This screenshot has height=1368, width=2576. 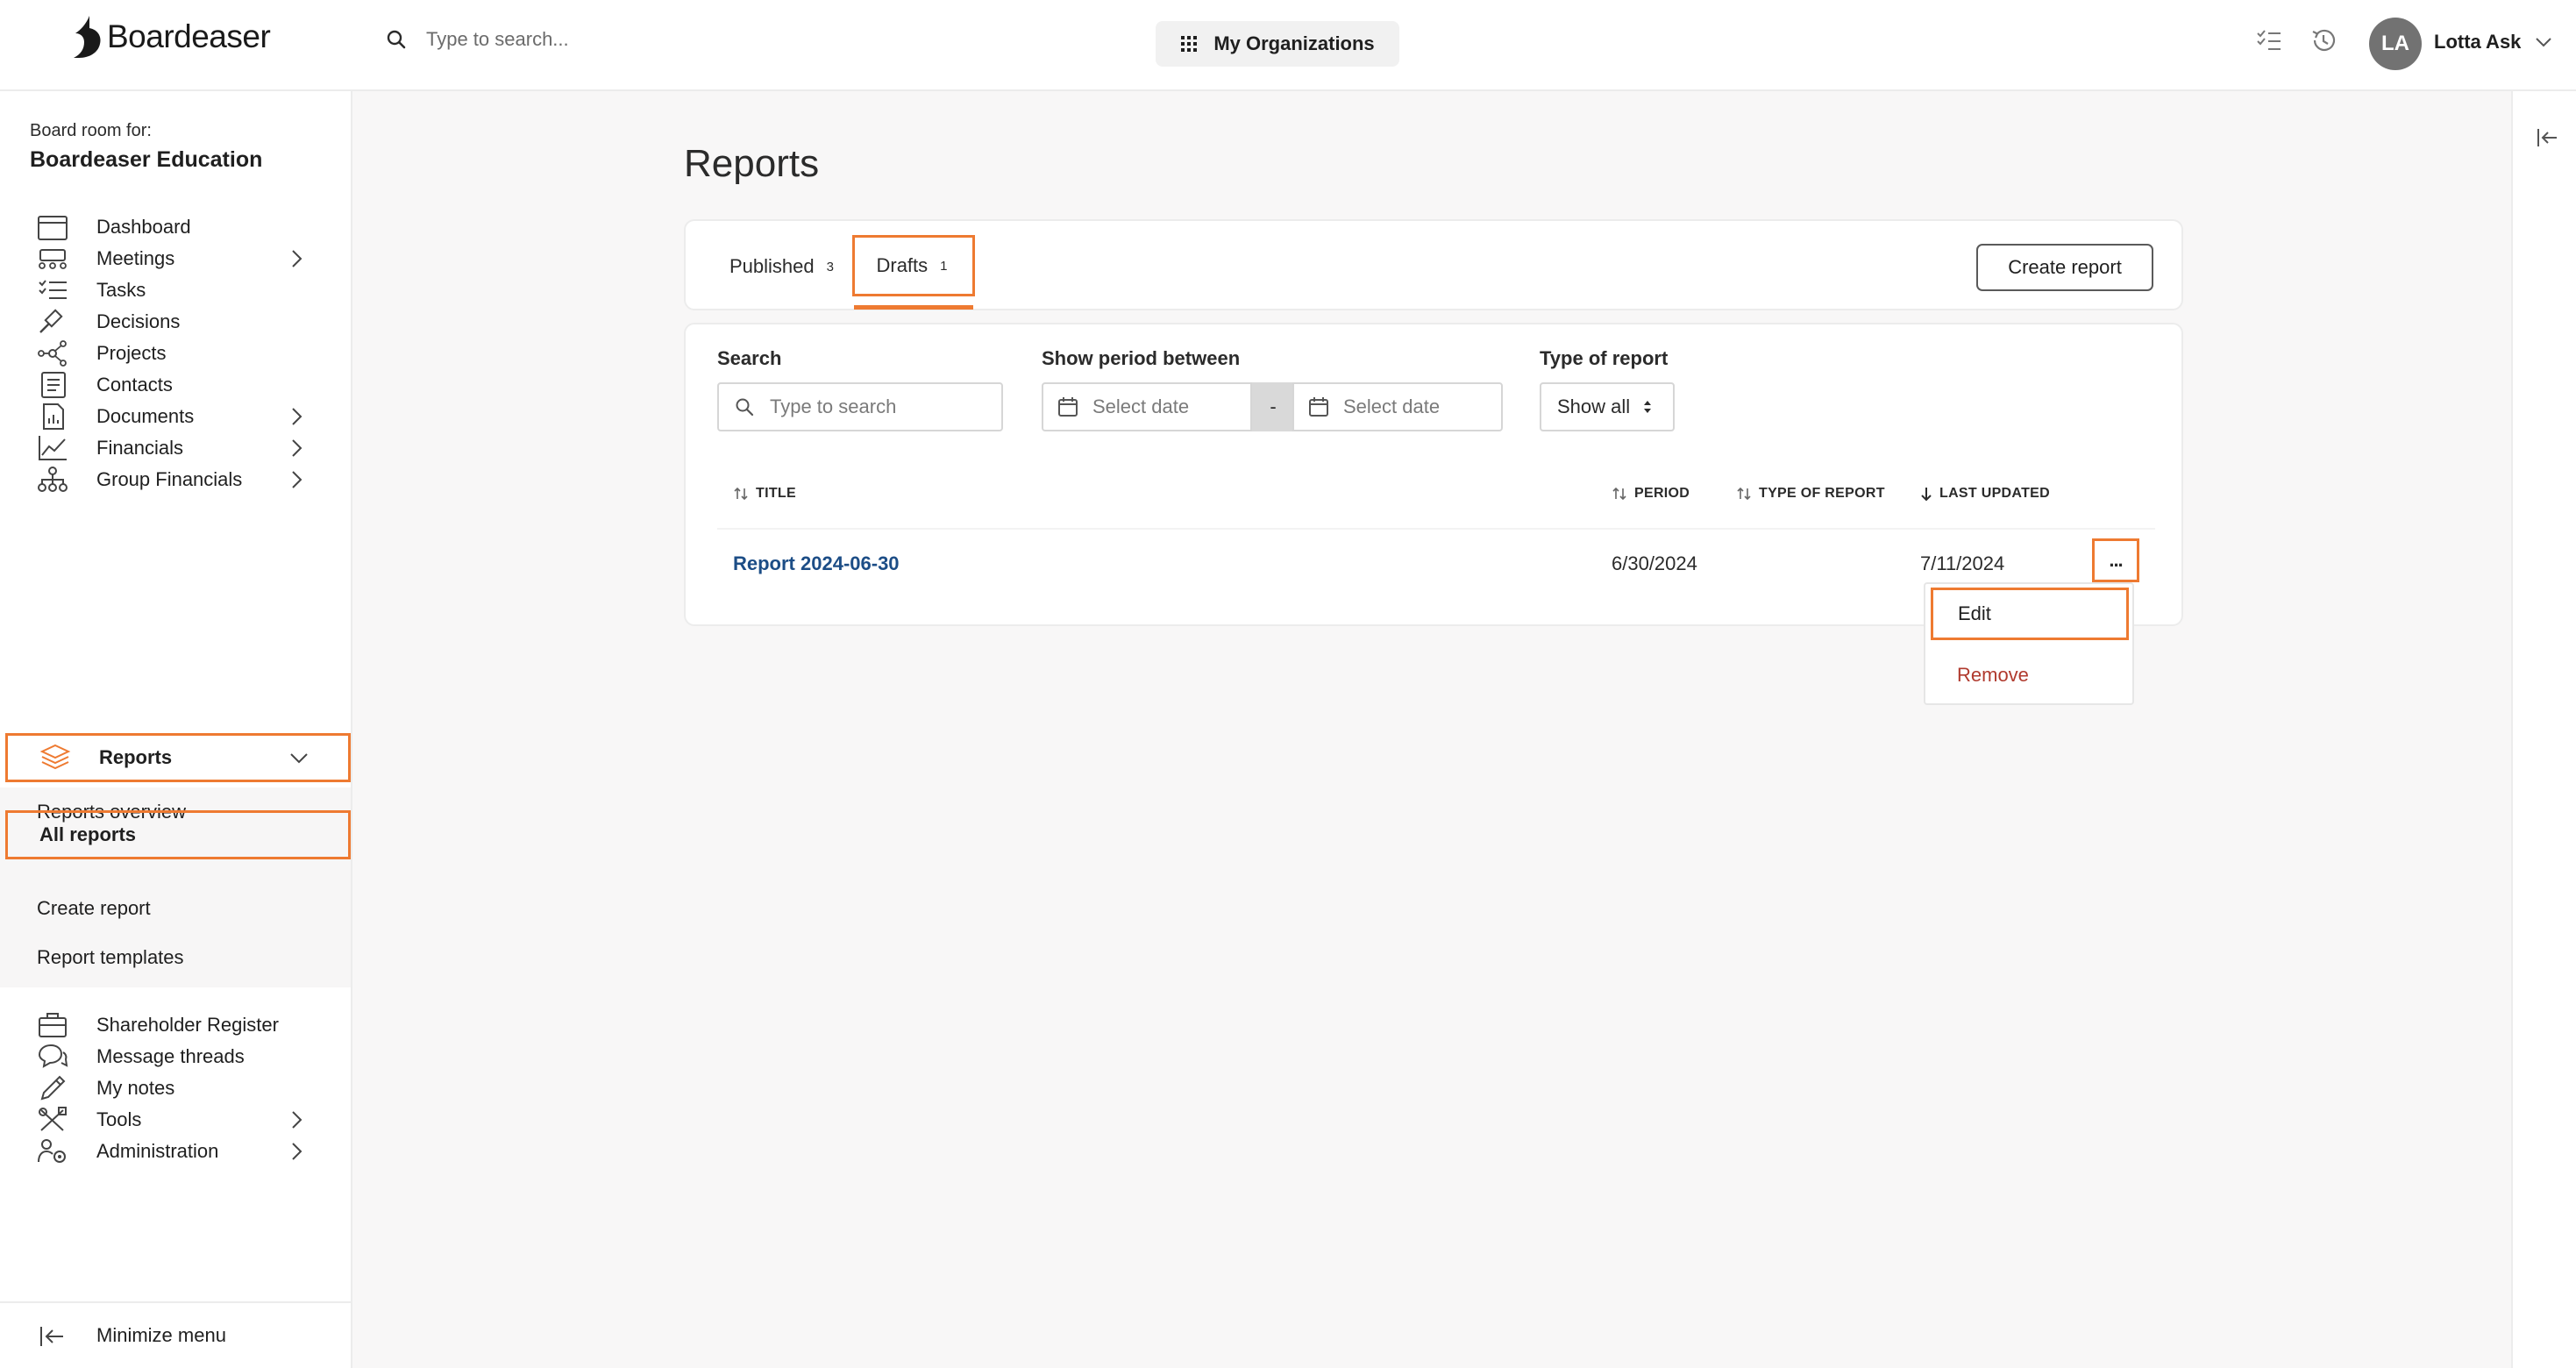 What do you see at coordinates (2064, 267) in the screenshot?
I see `create-report-button: Create report` at bounding box center [2064, 267].